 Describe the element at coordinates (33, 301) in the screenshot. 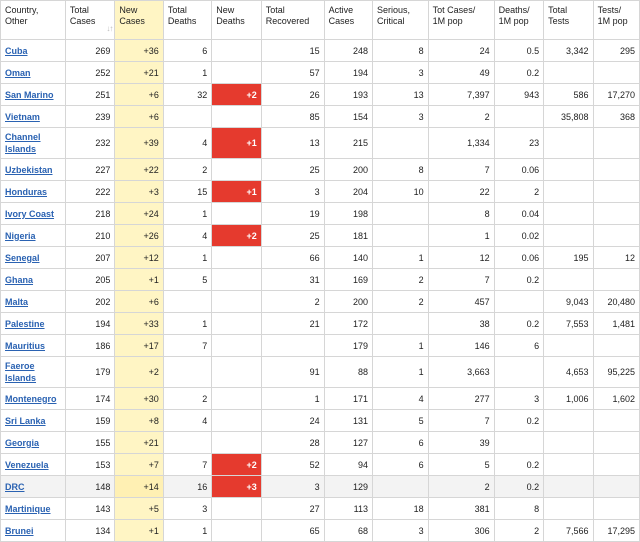

I see `country-cell: Malta` at that location.